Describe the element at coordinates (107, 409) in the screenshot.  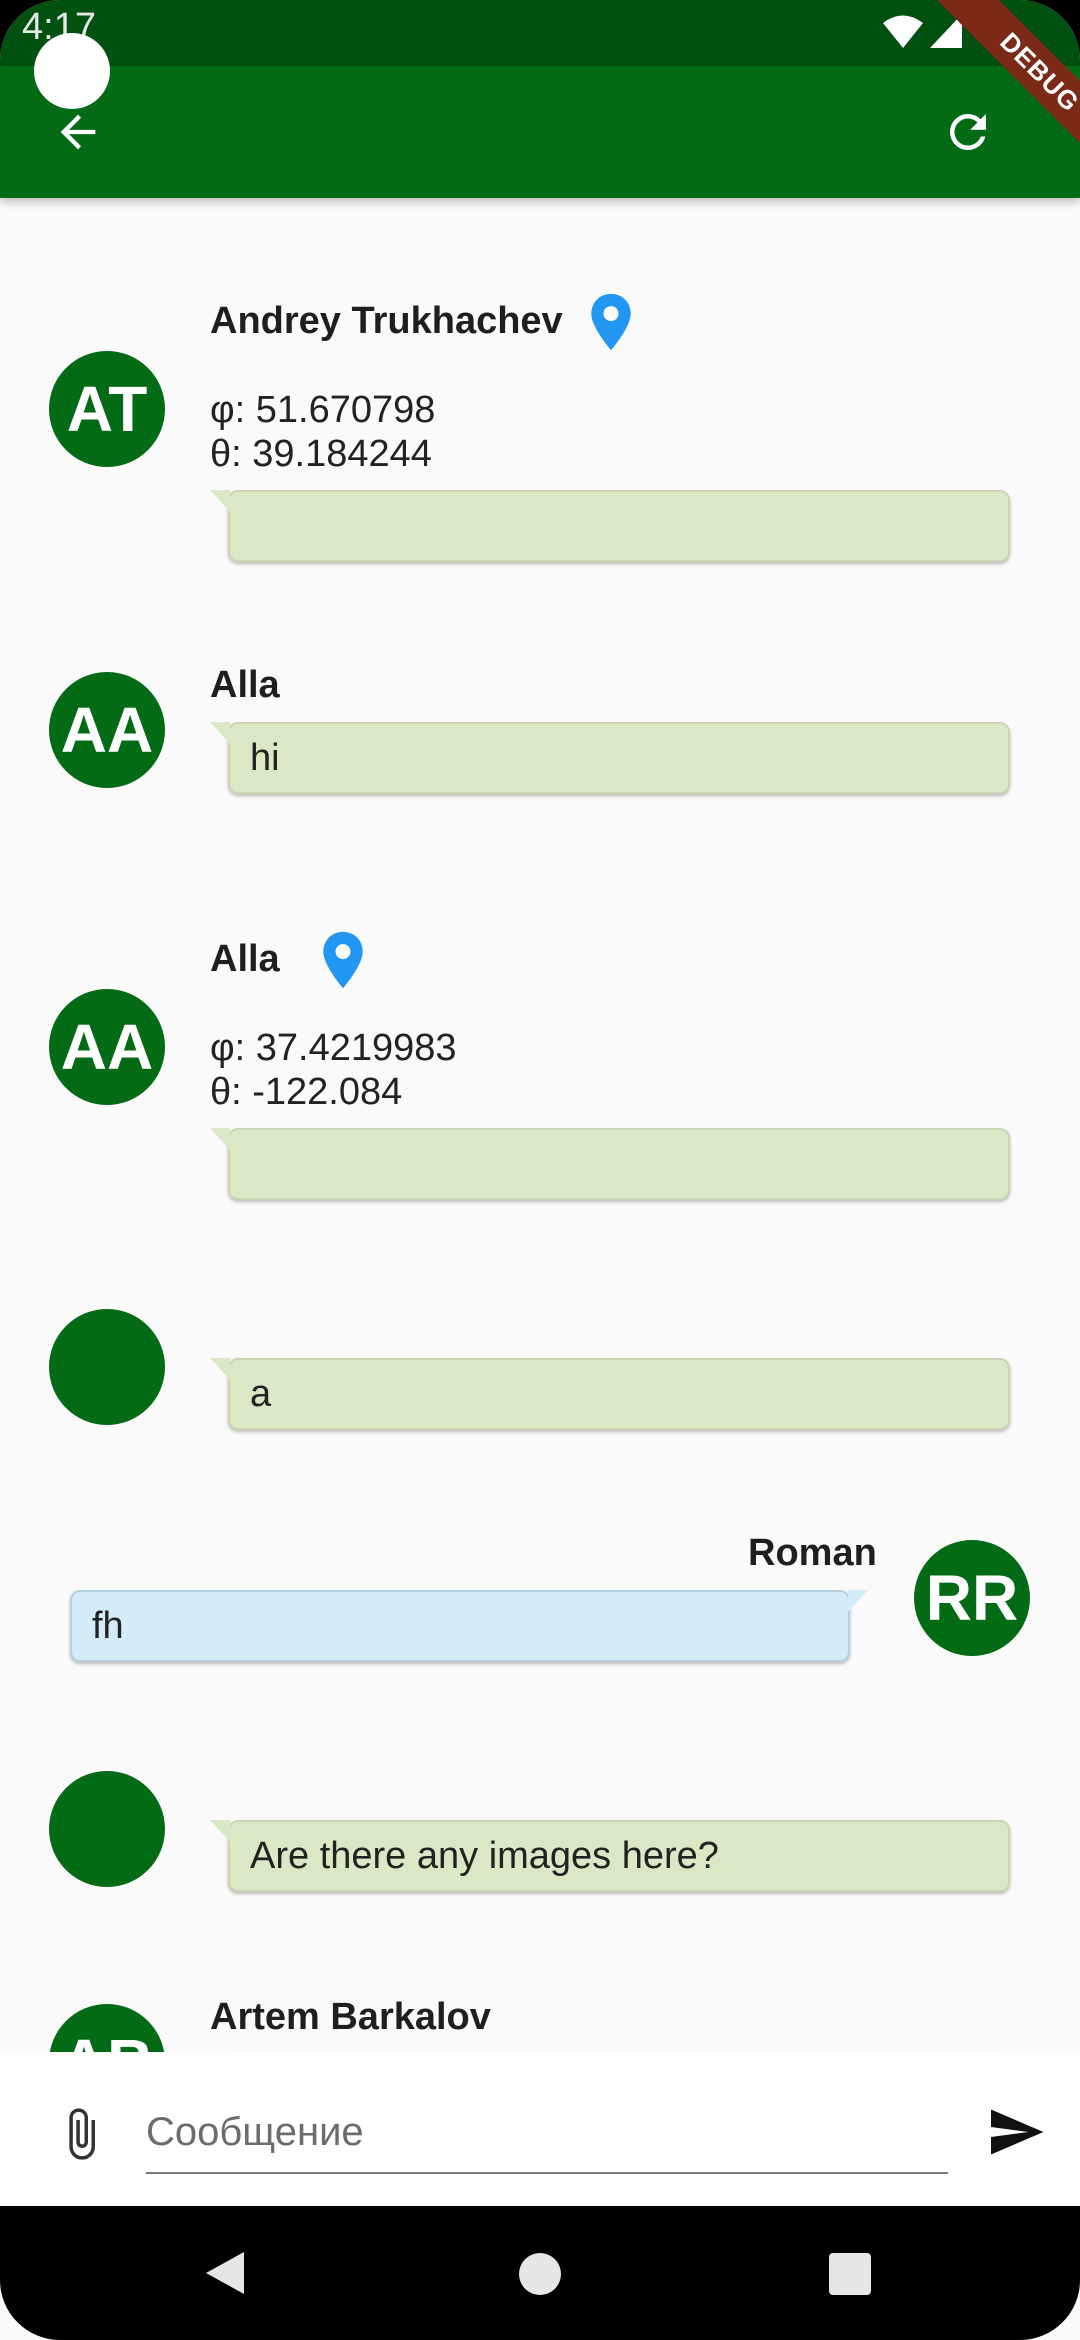
I see `avatar: AT` at that location.